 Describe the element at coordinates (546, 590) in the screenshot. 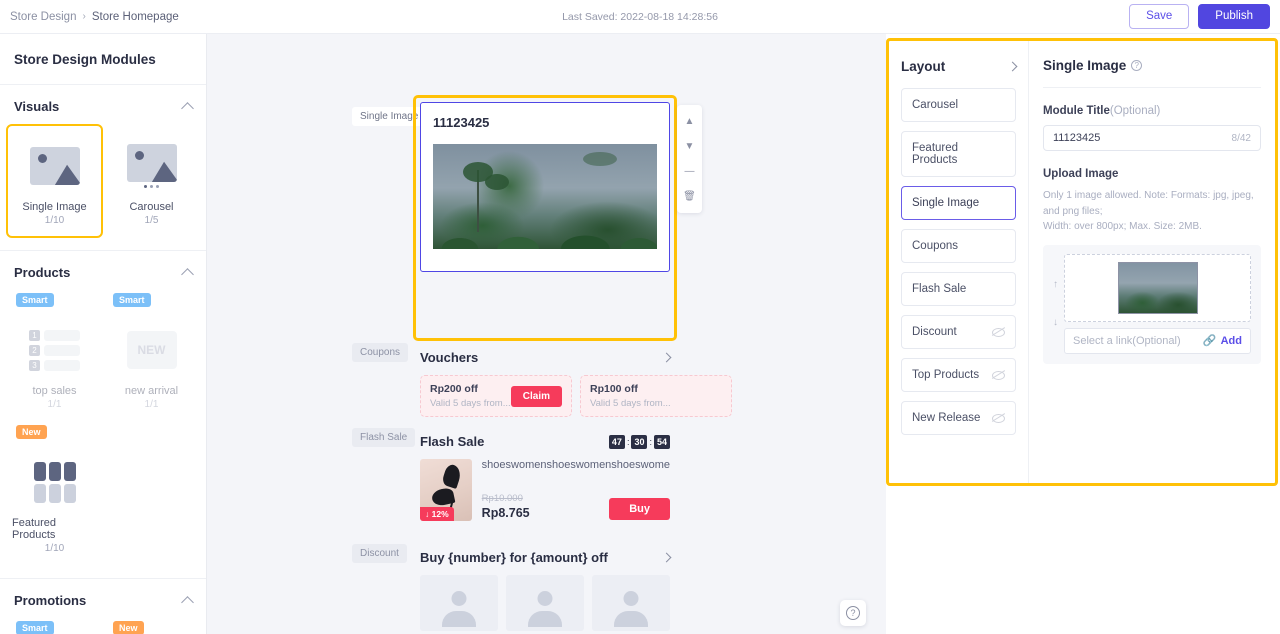

I see `discount-section: Buy {number} for {amount} off` at that location.